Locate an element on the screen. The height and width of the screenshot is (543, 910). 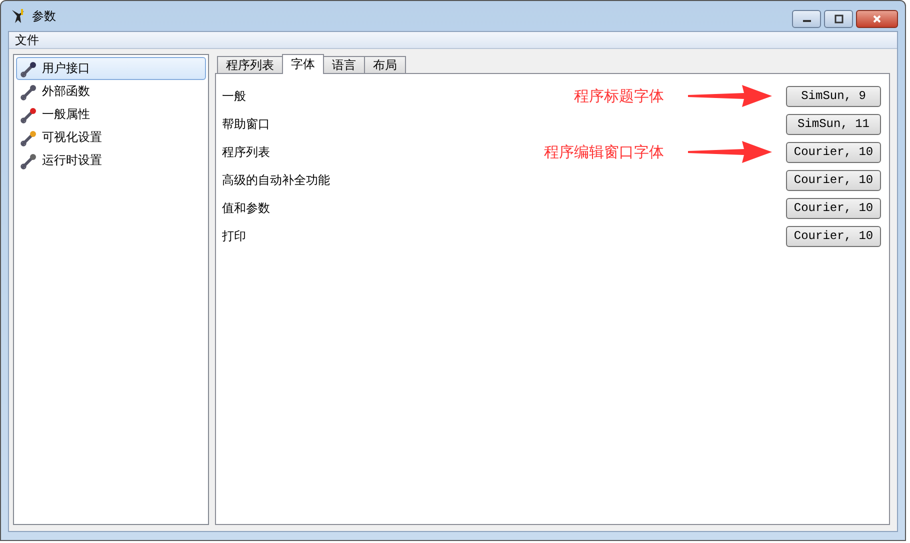
maximize-button is located at coordinates (838, 19).